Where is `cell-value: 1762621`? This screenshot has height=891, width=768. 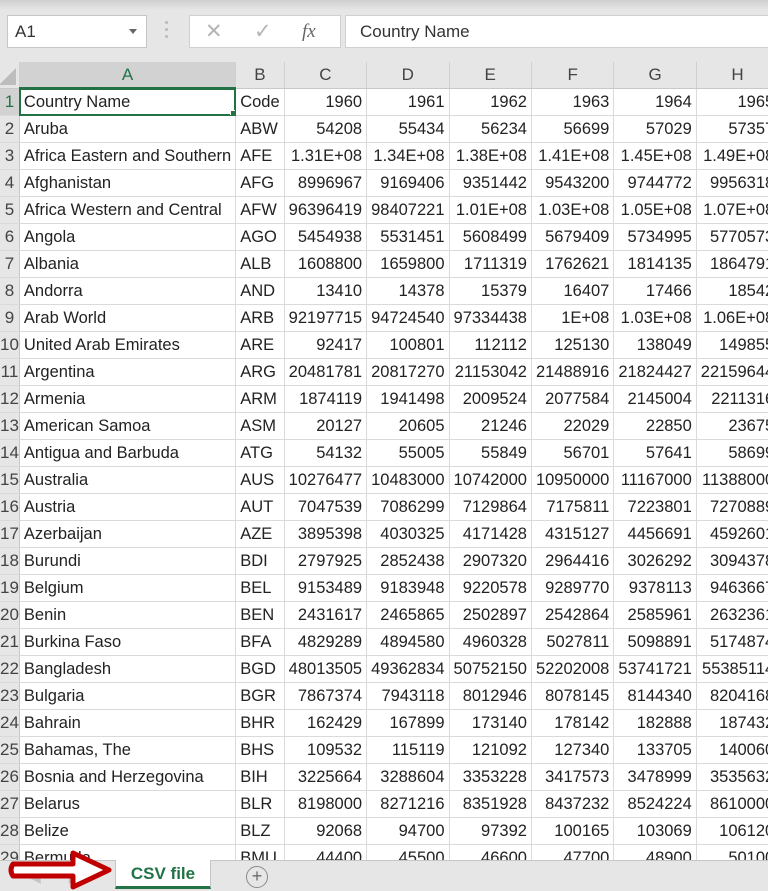
cell-value: 1762621 is located at coordinates (573, 264).